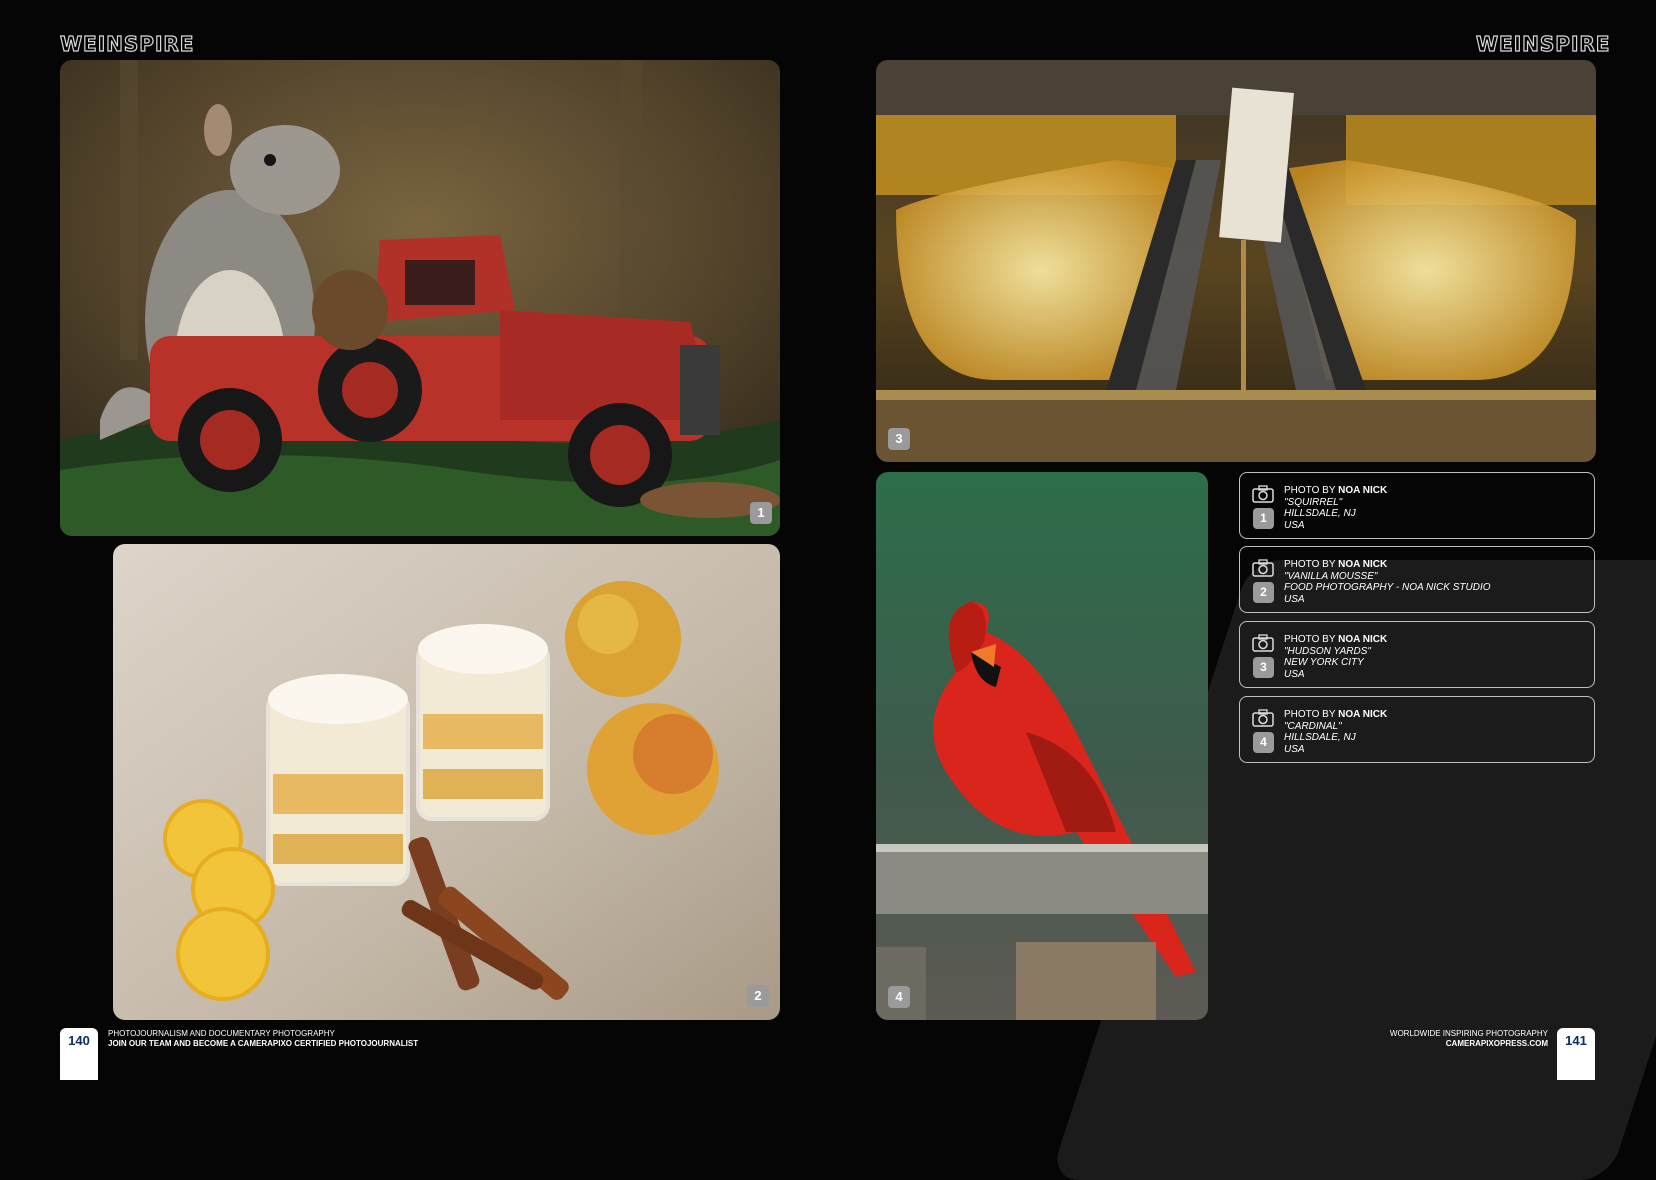 The width and height of the screenshot is (1656, 1180). Describe the element at coordinates (761, 513) in the screenshot. I see `photo-number-badge: 1` at that location.